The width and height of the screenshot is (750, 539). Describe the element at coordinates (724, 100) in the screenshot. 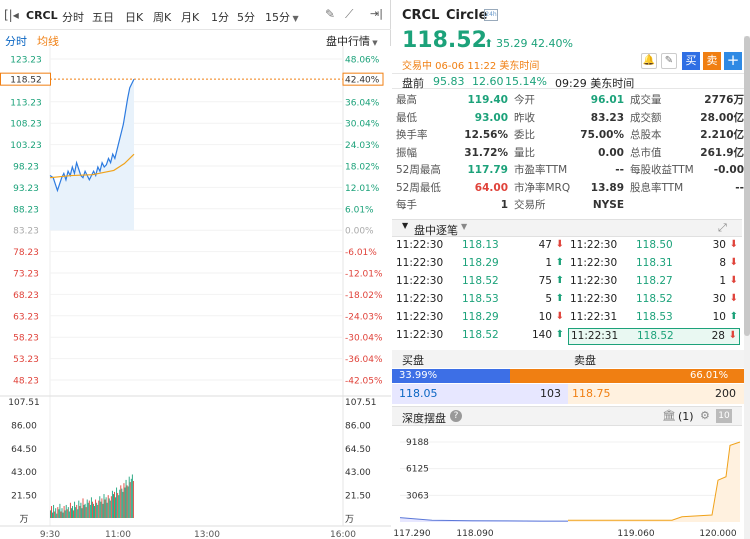

I see `stat-value: 2776万` at that location.